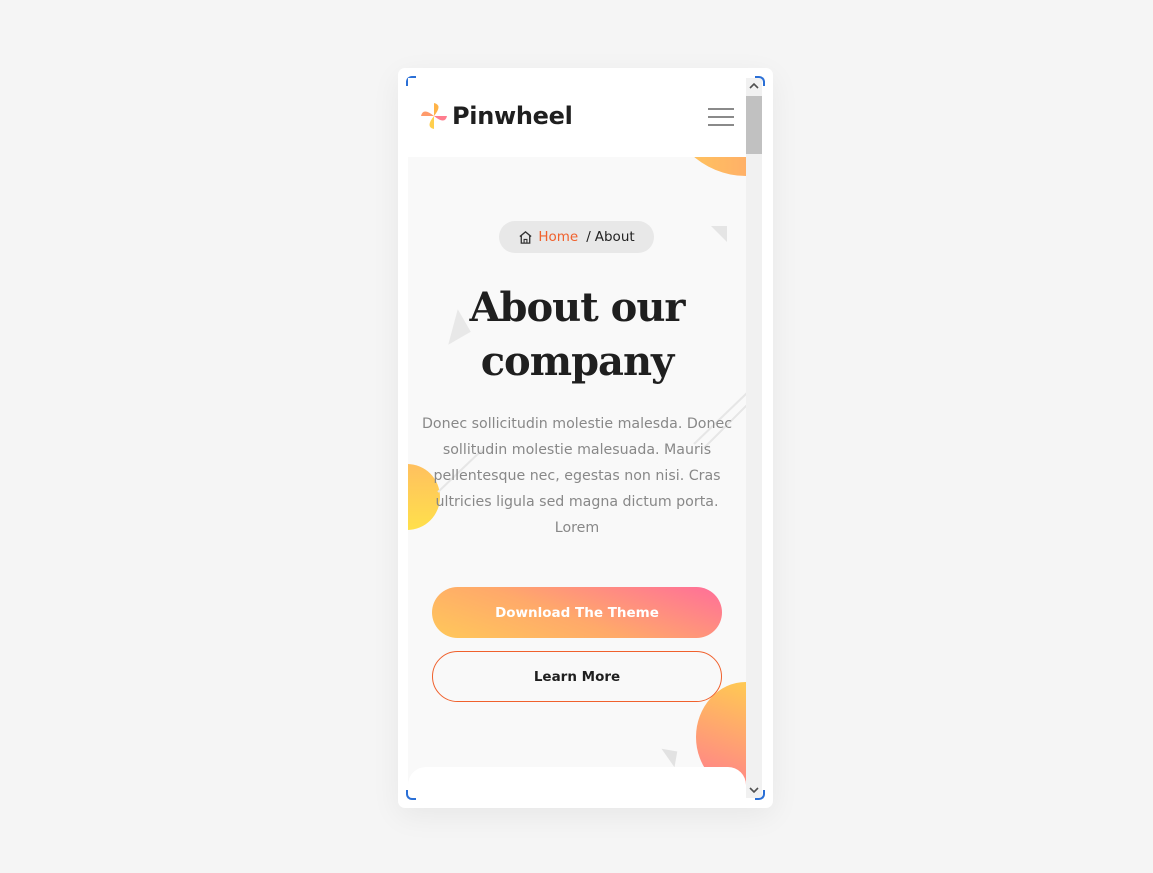  What do you see at coordinates (721, 118) in the screenshot?
I see `hamburger-menu-icon` at bounding box center [721, 118].